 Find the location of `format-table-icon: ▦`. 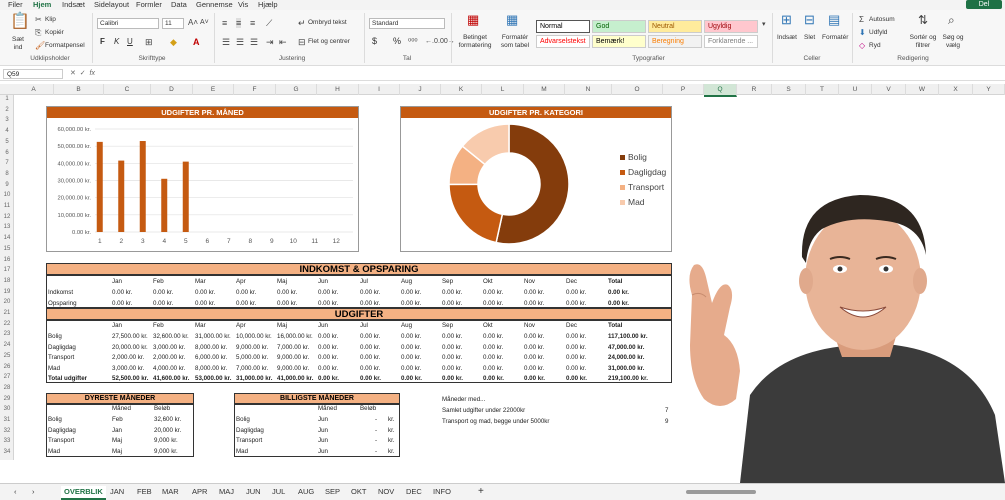

format-table-icon: ▦ is located at coordinates (512, 19).